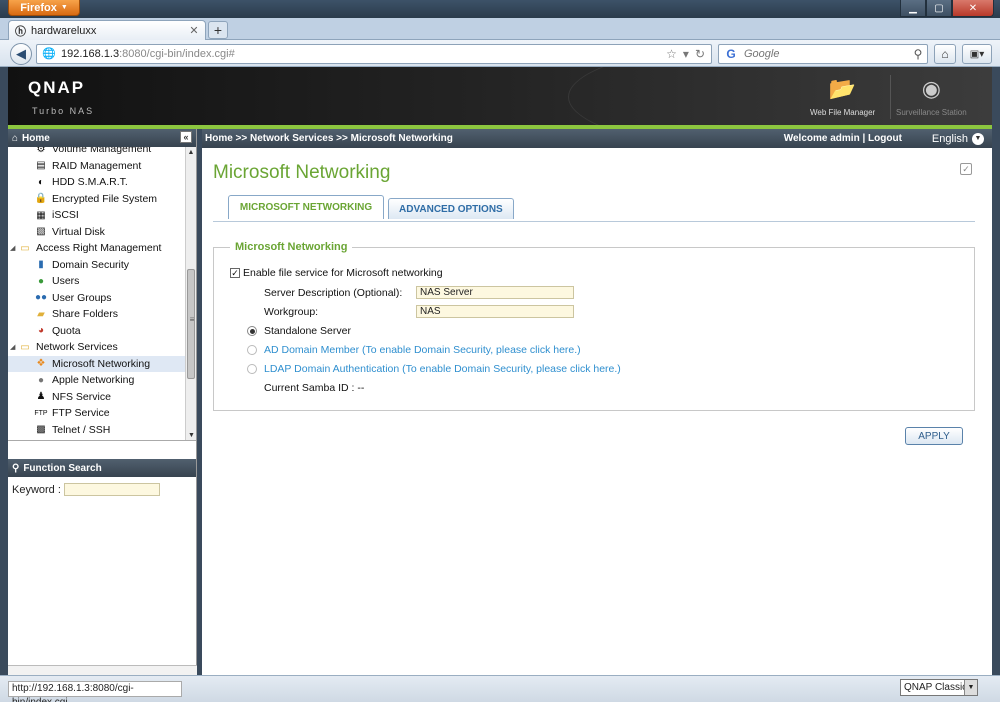 The image size is (1000, 702). What do you see at coordinates (91, 264) in the screenshot?
I see `sidebar-item-label: Domain Security` at bounding box center [91, 264].